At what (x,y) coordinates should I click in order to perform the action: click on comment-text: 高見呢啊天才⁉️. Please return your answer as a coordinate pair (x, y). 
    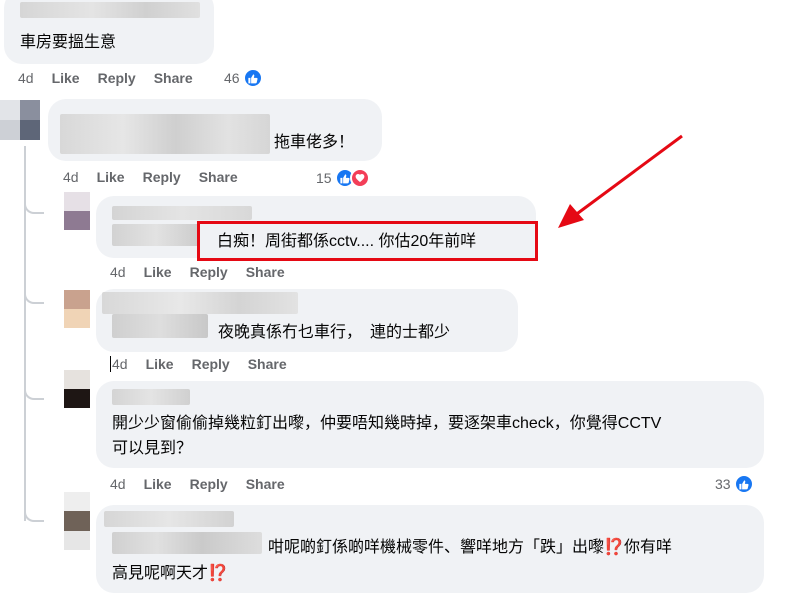
    Looking at the image, I should click on (170, 573).